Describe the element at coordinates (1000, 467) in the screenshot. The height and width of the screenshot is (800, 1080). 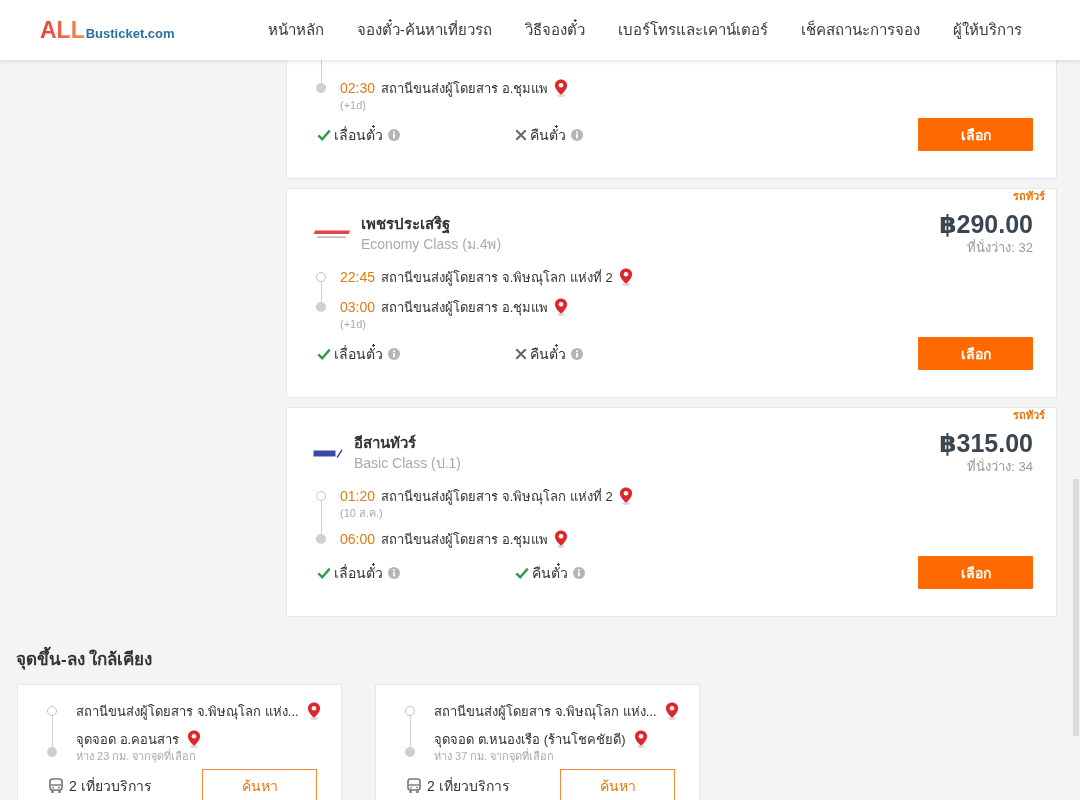
I see `seats-available-label: ที่นั่งว่าง: 34` at that location.